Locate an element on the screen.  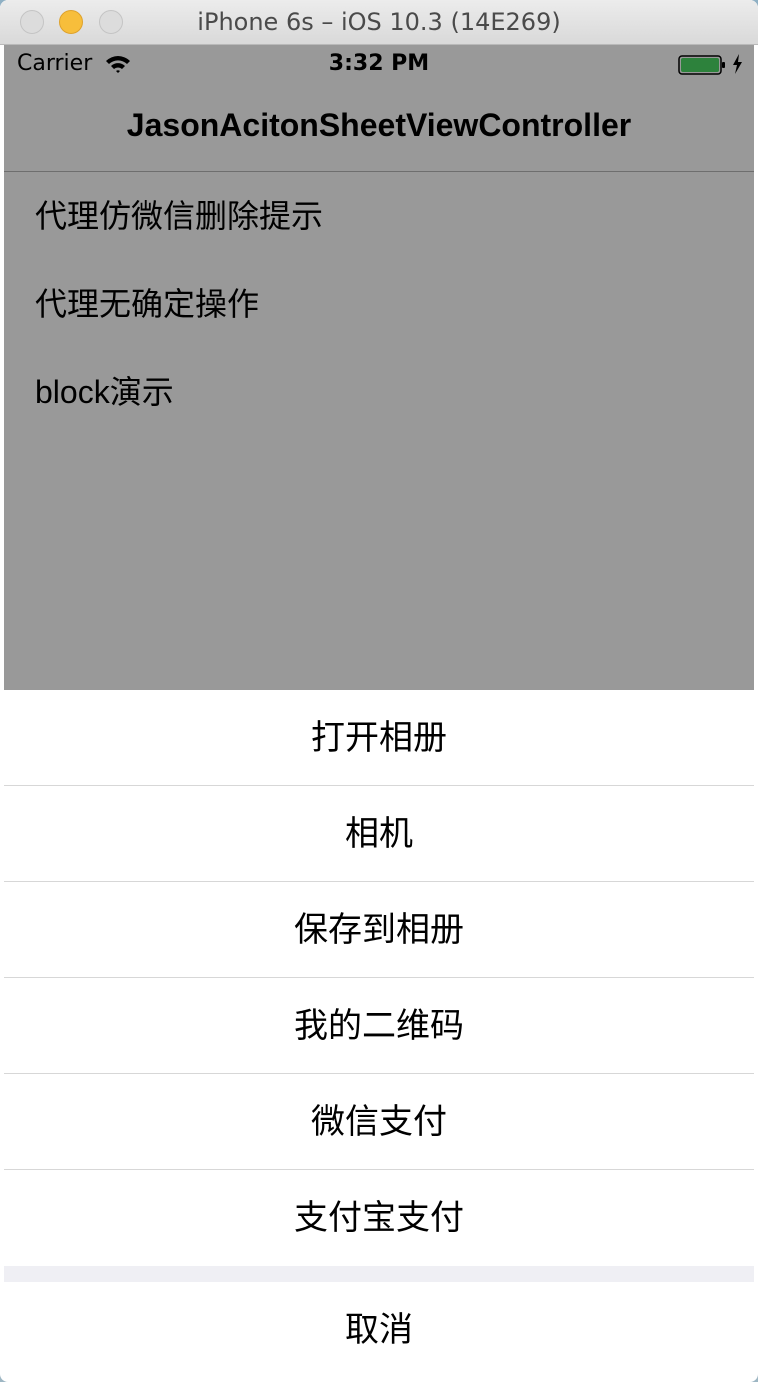
open-album-button: 打开相册 is located at coordinates (379, 738).